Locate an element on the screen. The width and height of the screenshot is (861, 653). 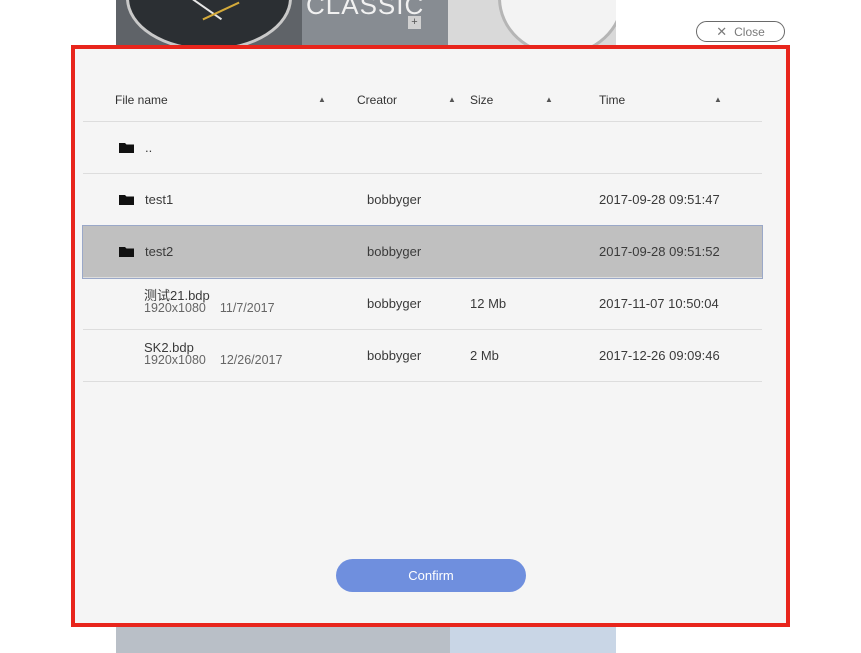
modified-time: 2017-11-07 10:50:04 is located at coordinates (659, 303).